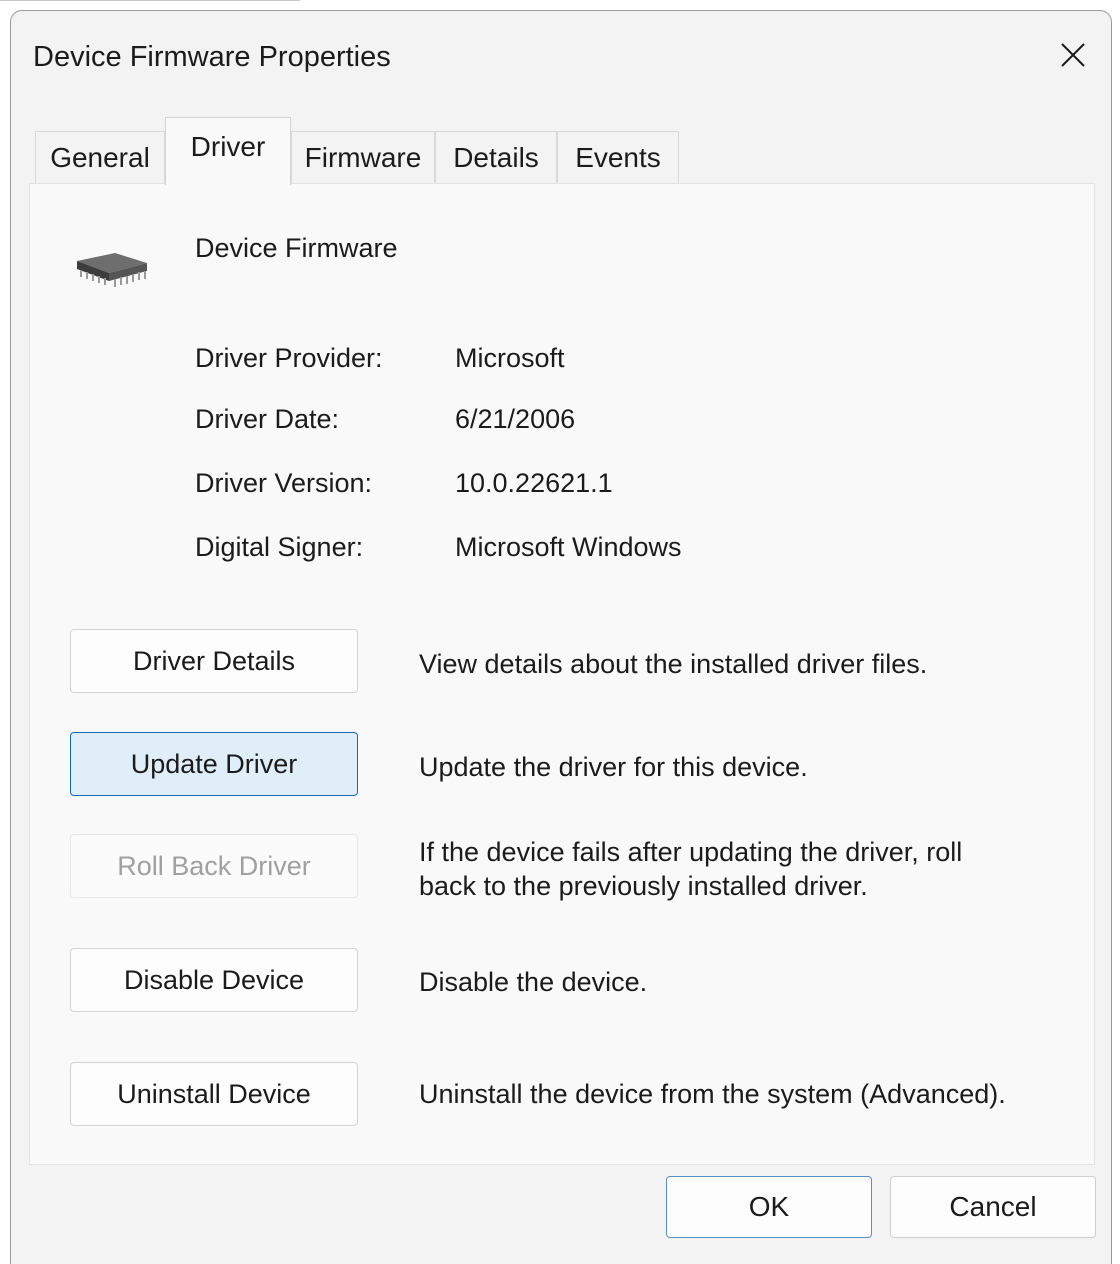 The height and width of the screenshot is (1264, 1120). I want to click on driver-details-button: Driver Details, so click(214, 661).